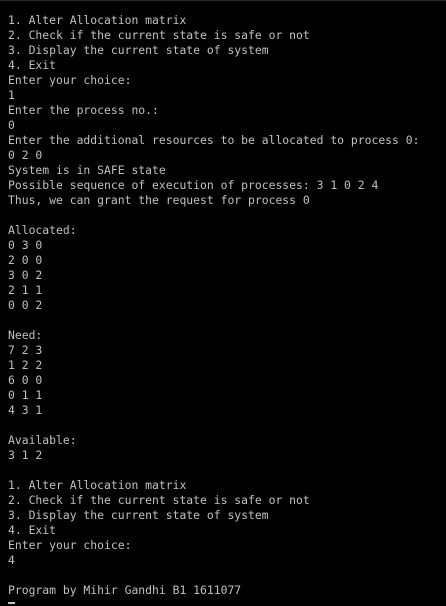 The height and width of the screenshot is (606, 446). What do you see at coordinates (25, 290) in the screenshot?
I see `console-line: 2 1 1` at bounding box center [25, 290].